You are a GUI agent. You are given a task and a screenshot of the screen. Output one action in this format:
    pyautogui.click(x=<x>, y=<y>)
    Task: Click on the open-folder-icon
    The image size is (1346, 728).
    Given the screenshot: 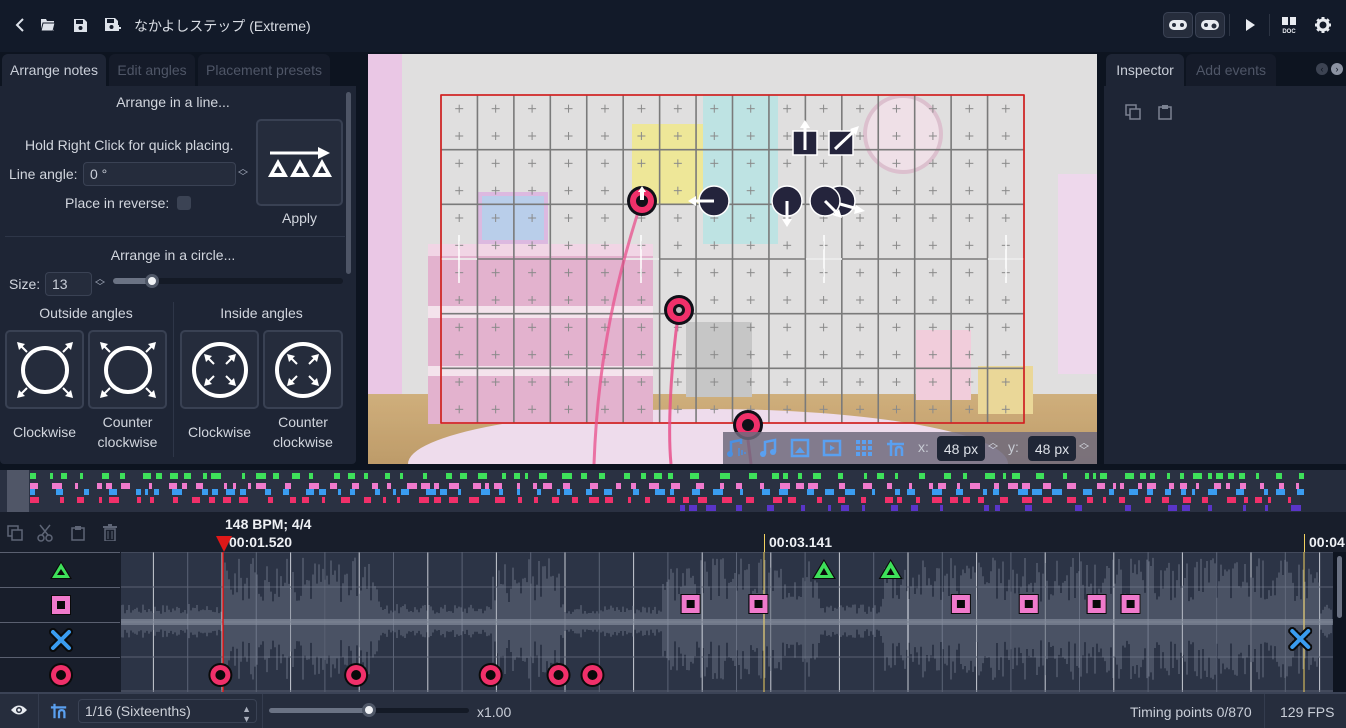 What is the action you would take?
    pyautogui.click(x=48, y=25)
    